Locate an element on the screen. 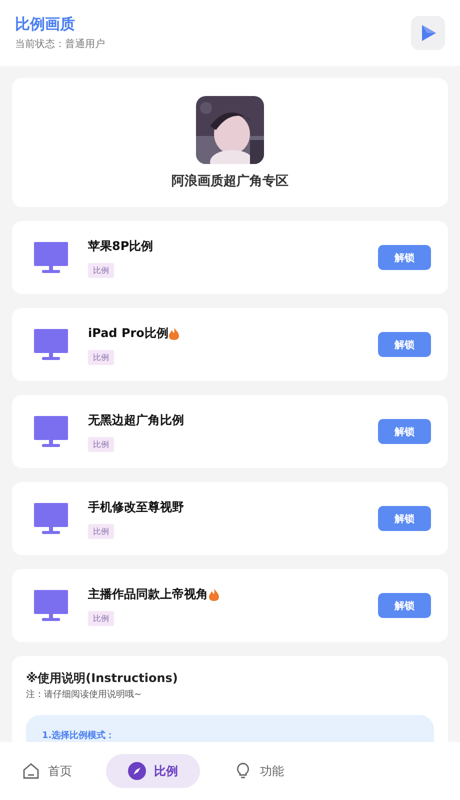  play-icon is located at coordinates (428, 33).